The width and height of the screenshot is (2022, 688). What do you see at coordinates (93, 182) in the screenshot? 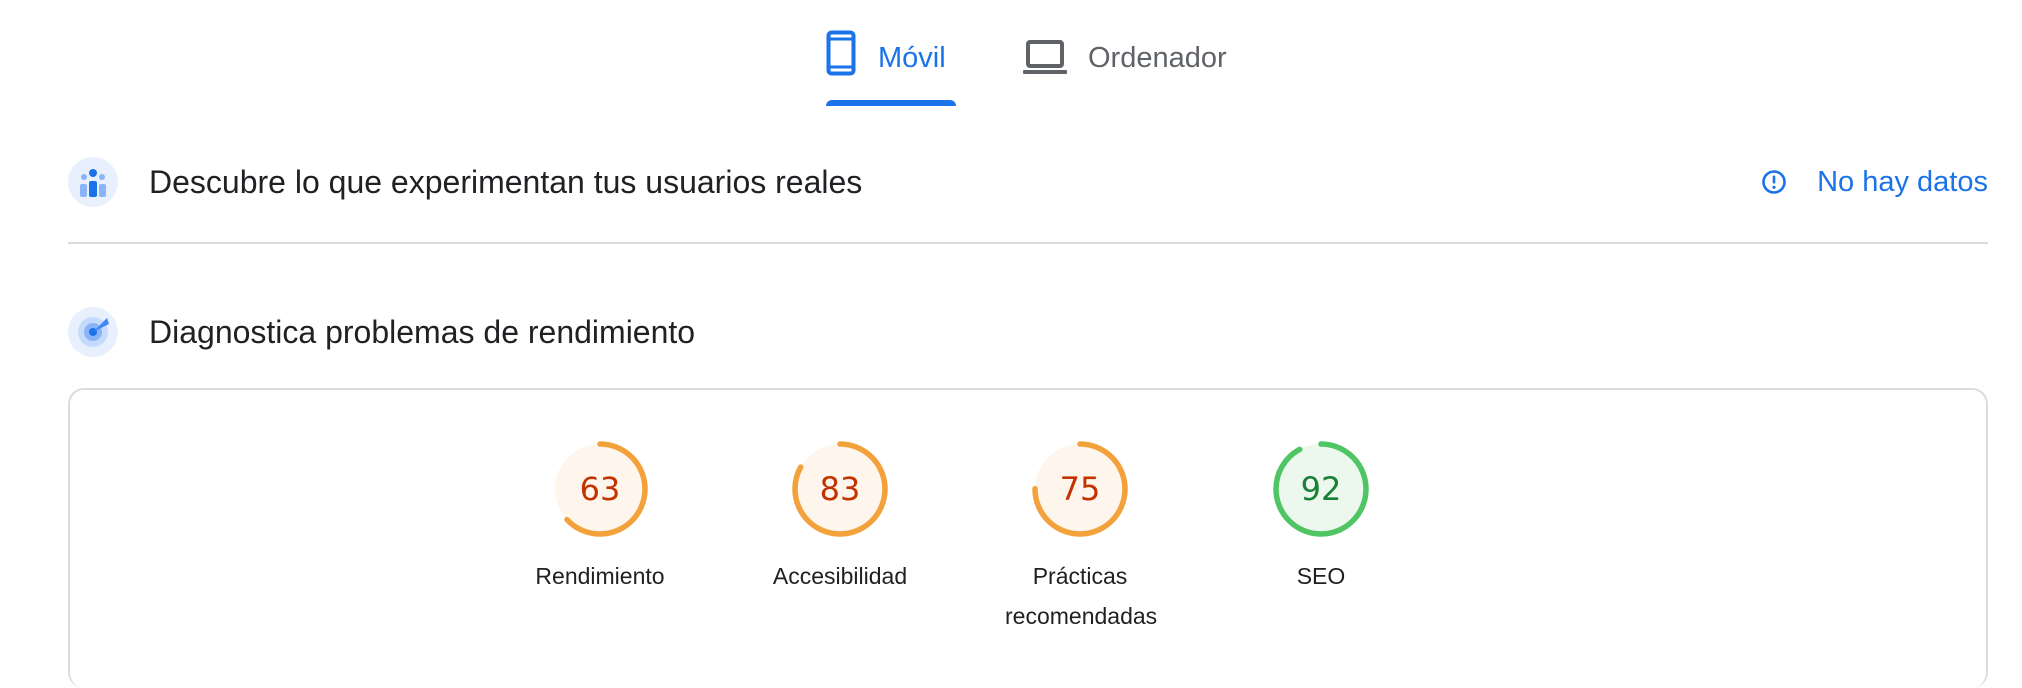
I see `users-chart-icon` at bounding box center [93, 182].